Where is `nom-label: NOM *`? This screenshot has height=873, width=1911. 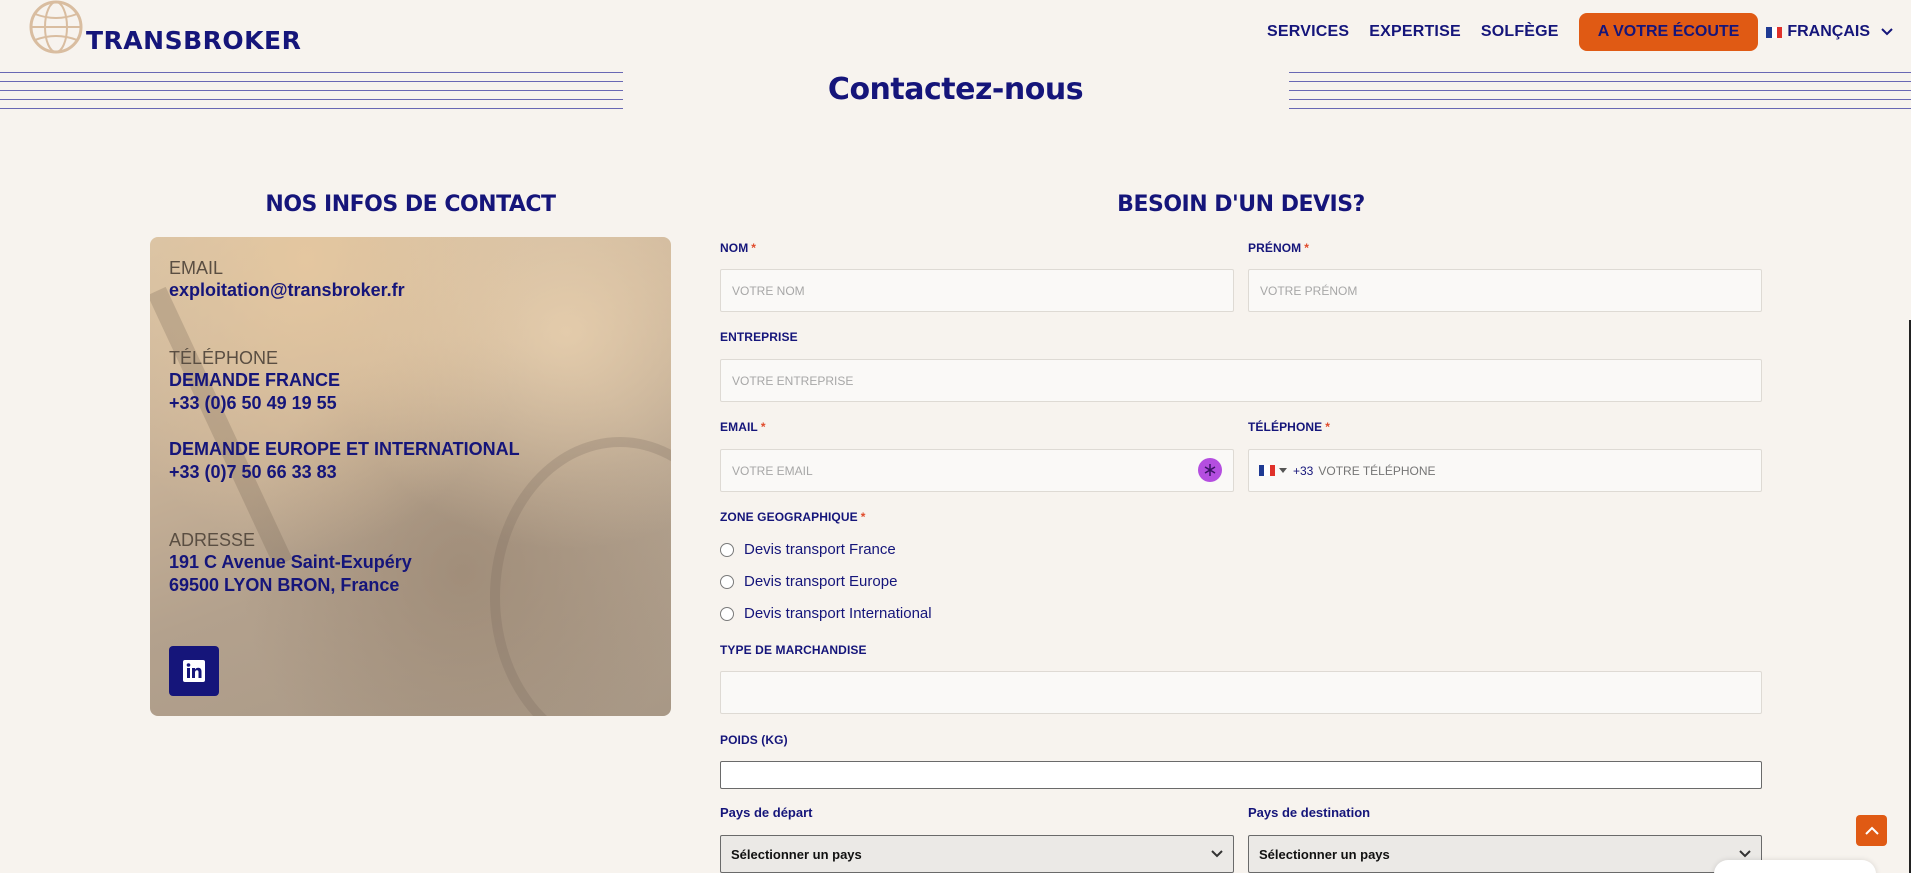
nom-label: NOM * is located at coordinates (738, 248).